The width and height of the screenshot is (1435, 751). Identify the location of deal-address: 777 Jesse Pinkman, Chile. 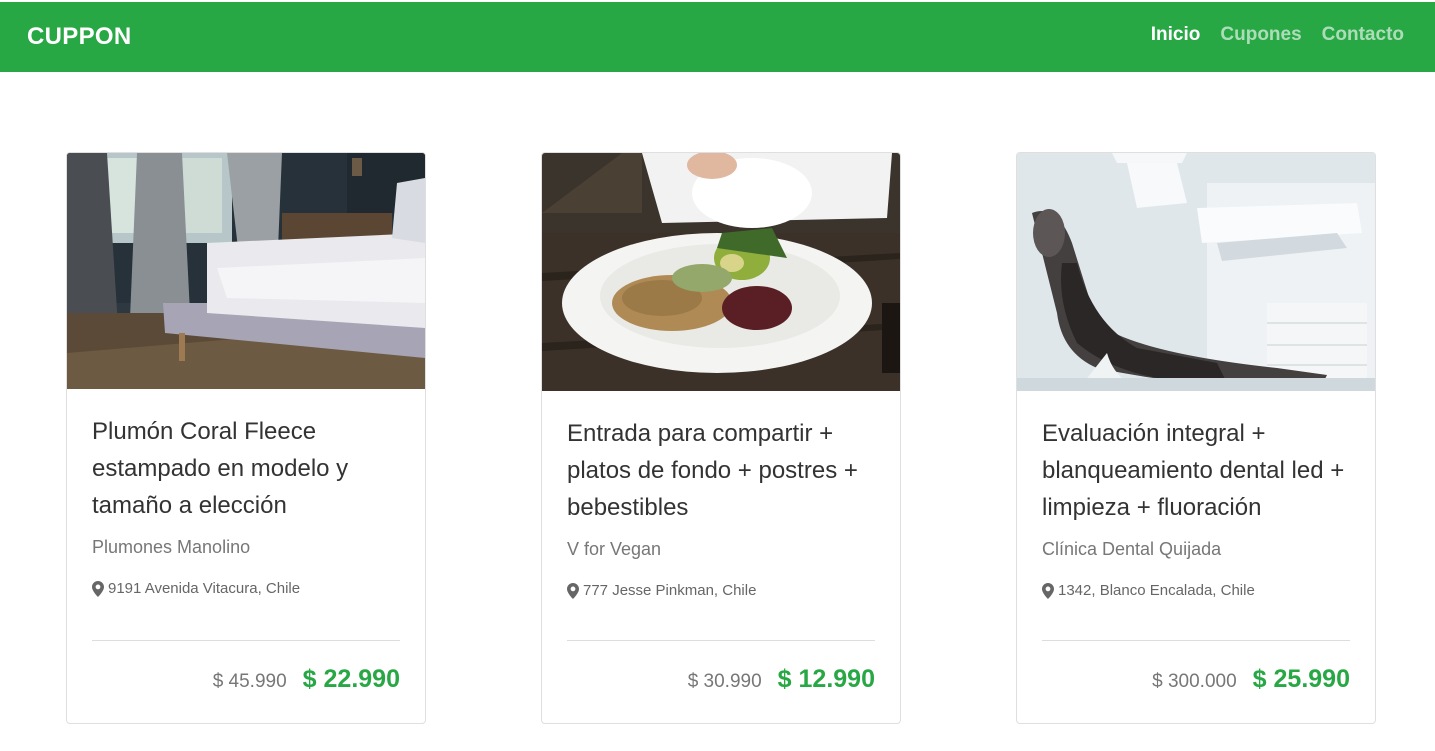
(721, 590).